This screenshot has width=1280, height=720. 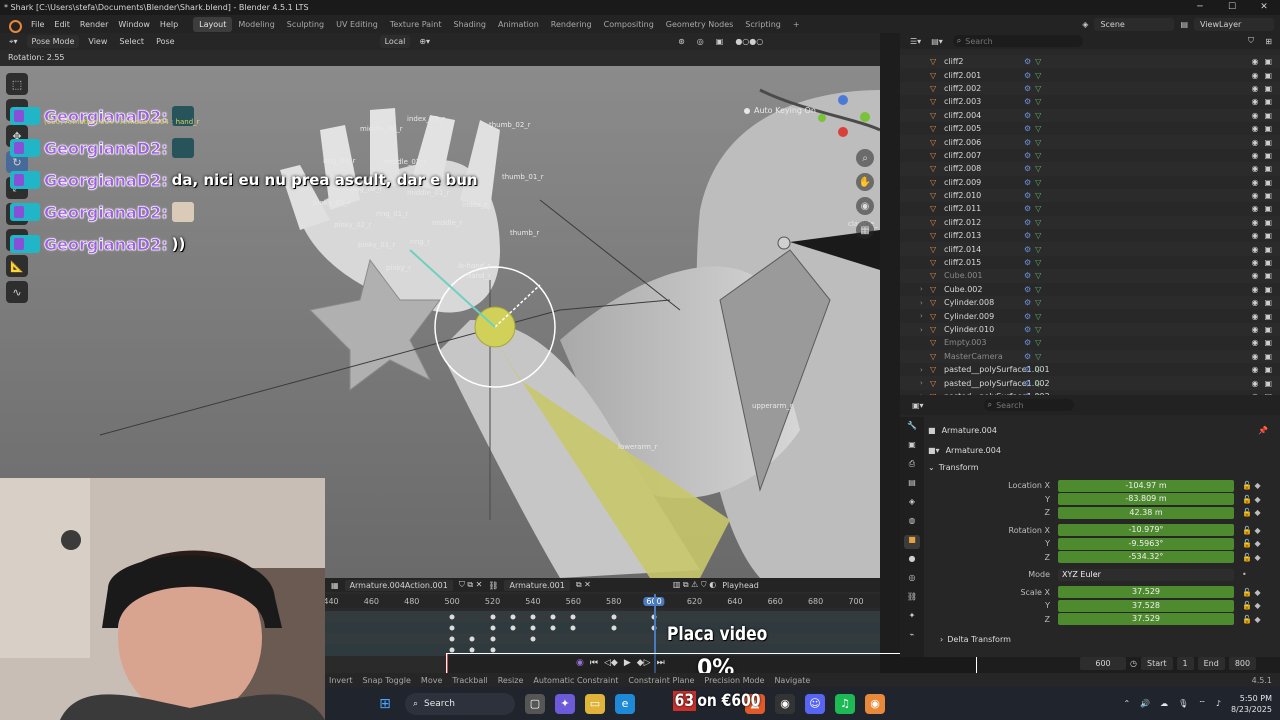 What do you see at coordinates (305, 24) in the screenshot?
I see `workspace-tab-sculpting: Sculpting` at bounding box center [305, 24].